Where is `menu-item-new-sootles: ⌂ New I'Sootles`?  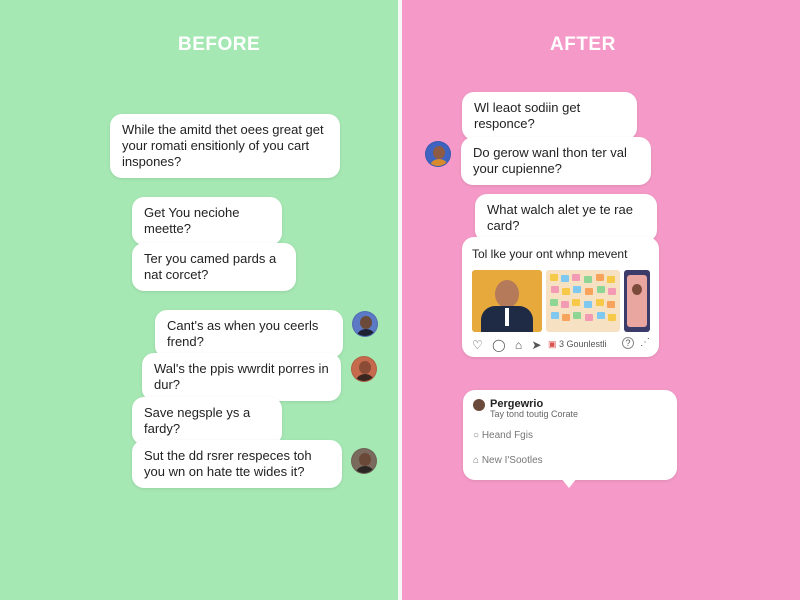
menu-item-new-sootles: ⌂ New I'Sootles is located at coordinates (508, 460).